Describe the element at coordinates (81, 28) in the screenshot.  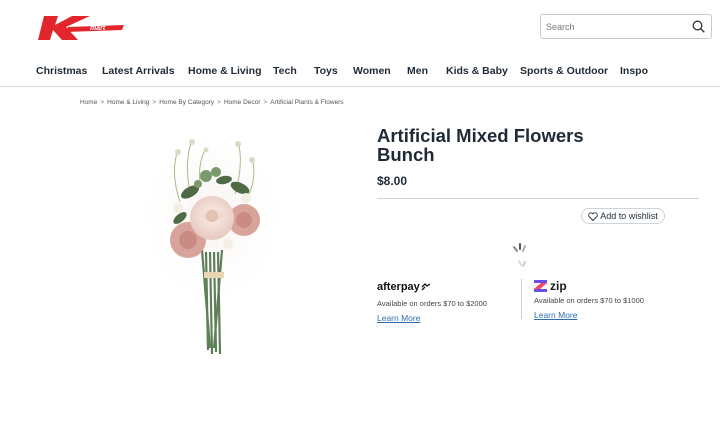
I see `kmart-logo: mart` at that location.